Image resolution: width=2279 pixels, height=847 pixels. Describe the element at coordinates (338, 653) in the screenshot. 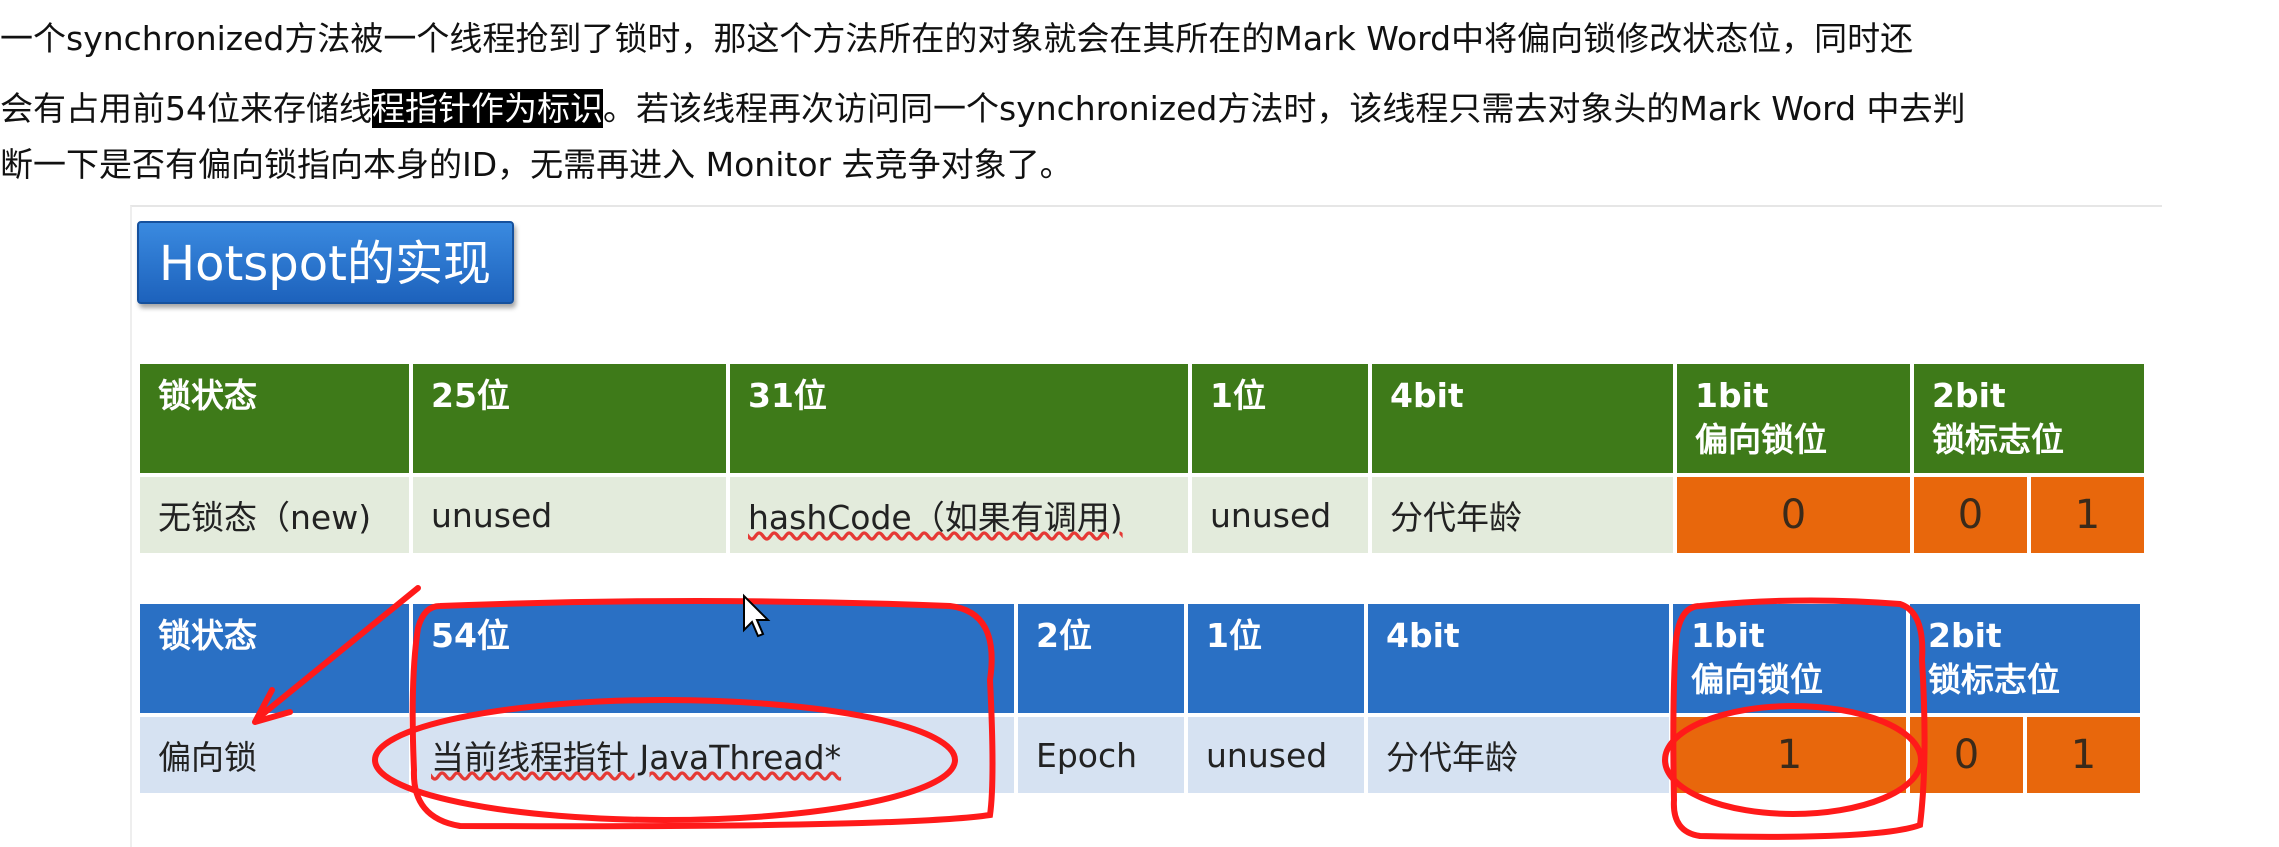

I see `annotation-arrow` at that location.